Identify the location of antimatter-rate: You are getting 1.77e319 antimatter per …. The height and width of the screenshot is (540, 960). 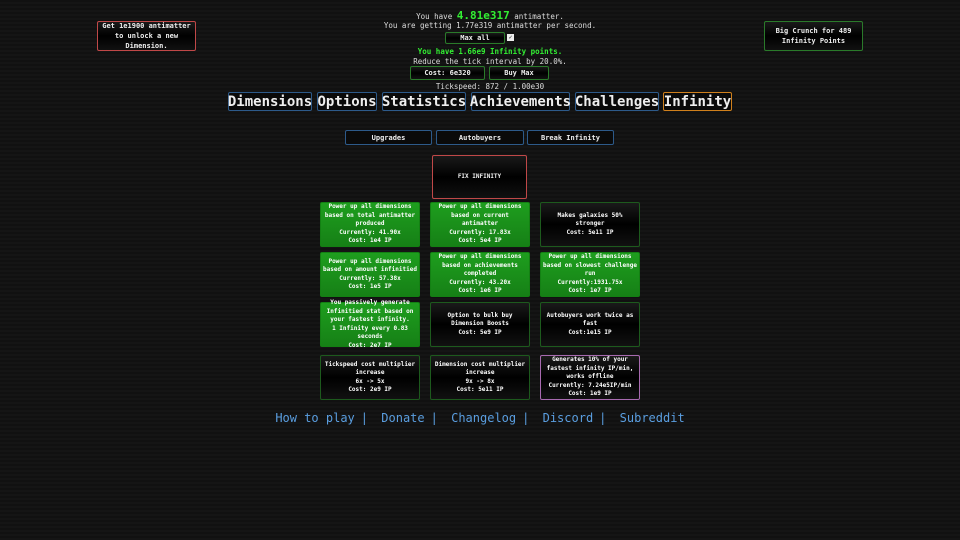
(490, 25).